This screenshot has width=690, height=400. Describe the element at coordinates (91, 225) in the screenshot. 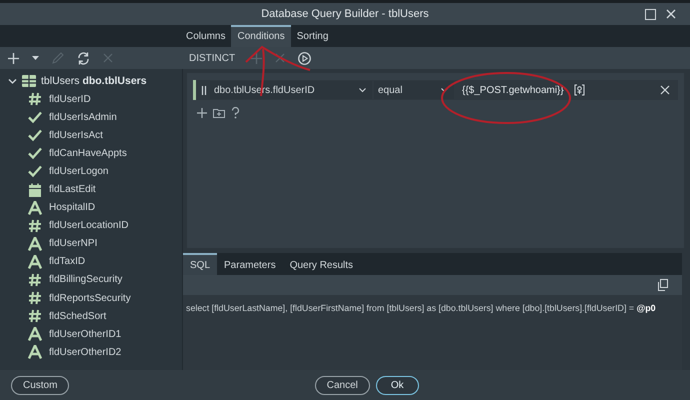

I see `field-item: fldUserLocationID` at that location.